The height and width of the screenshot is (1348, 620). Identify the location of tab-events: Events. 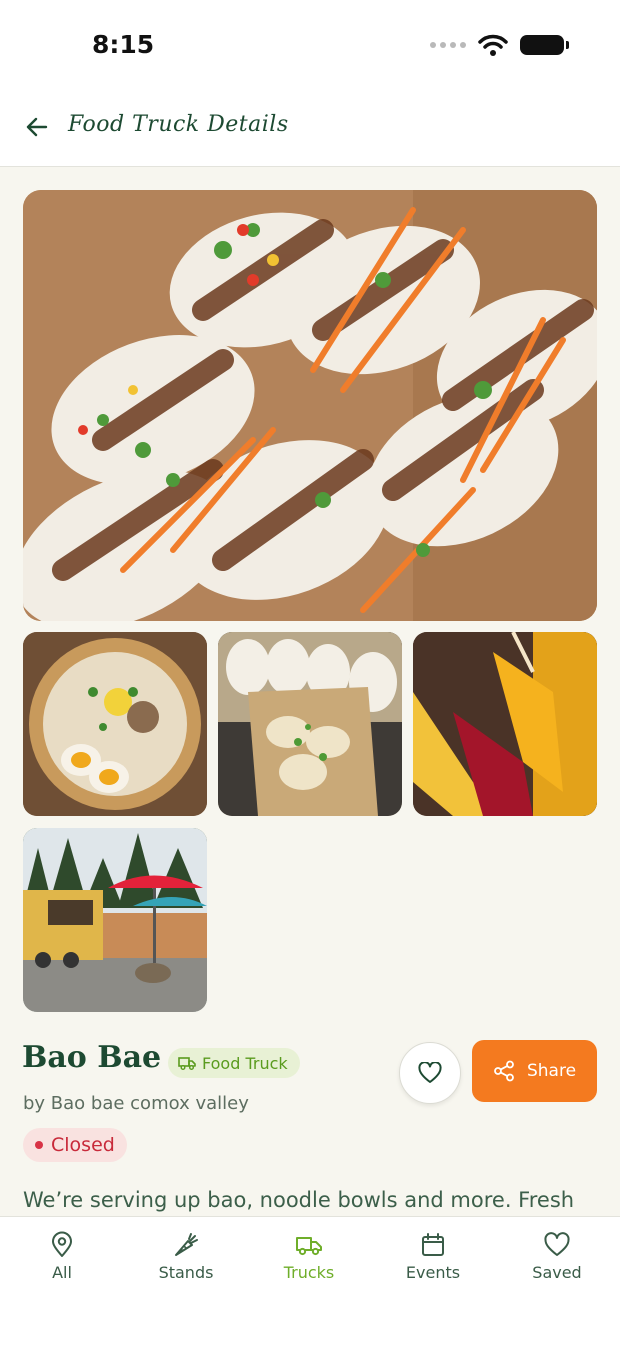
(433, 1256).